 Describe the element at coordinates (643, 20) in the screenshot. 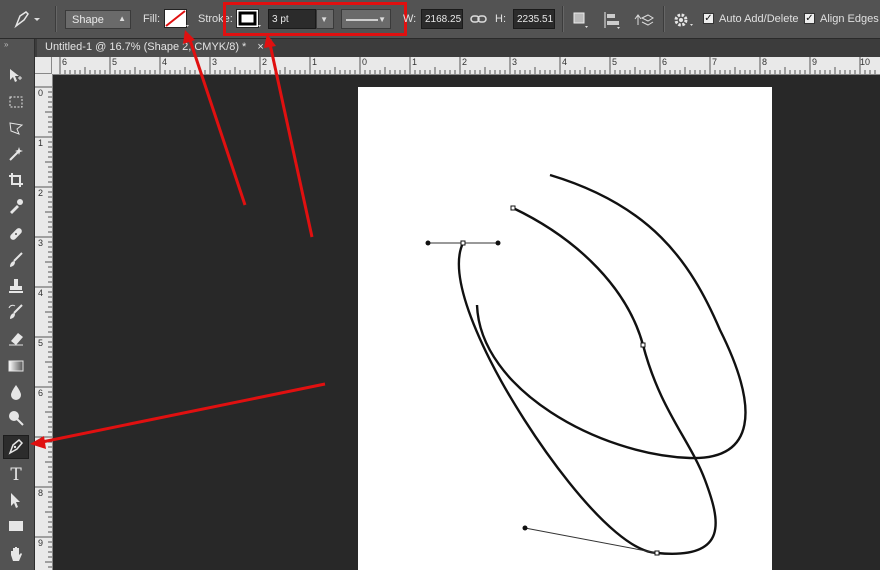

I see `path-arrangement-icon` at that location.